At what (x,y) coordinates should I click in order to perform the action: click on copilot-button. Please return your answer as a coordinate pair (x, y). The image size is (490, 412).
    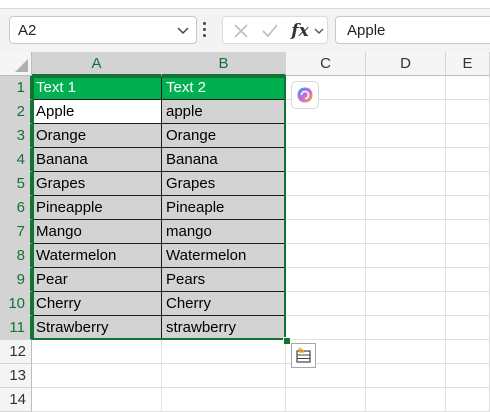
    Looking at the image, I should click on (305, 95).